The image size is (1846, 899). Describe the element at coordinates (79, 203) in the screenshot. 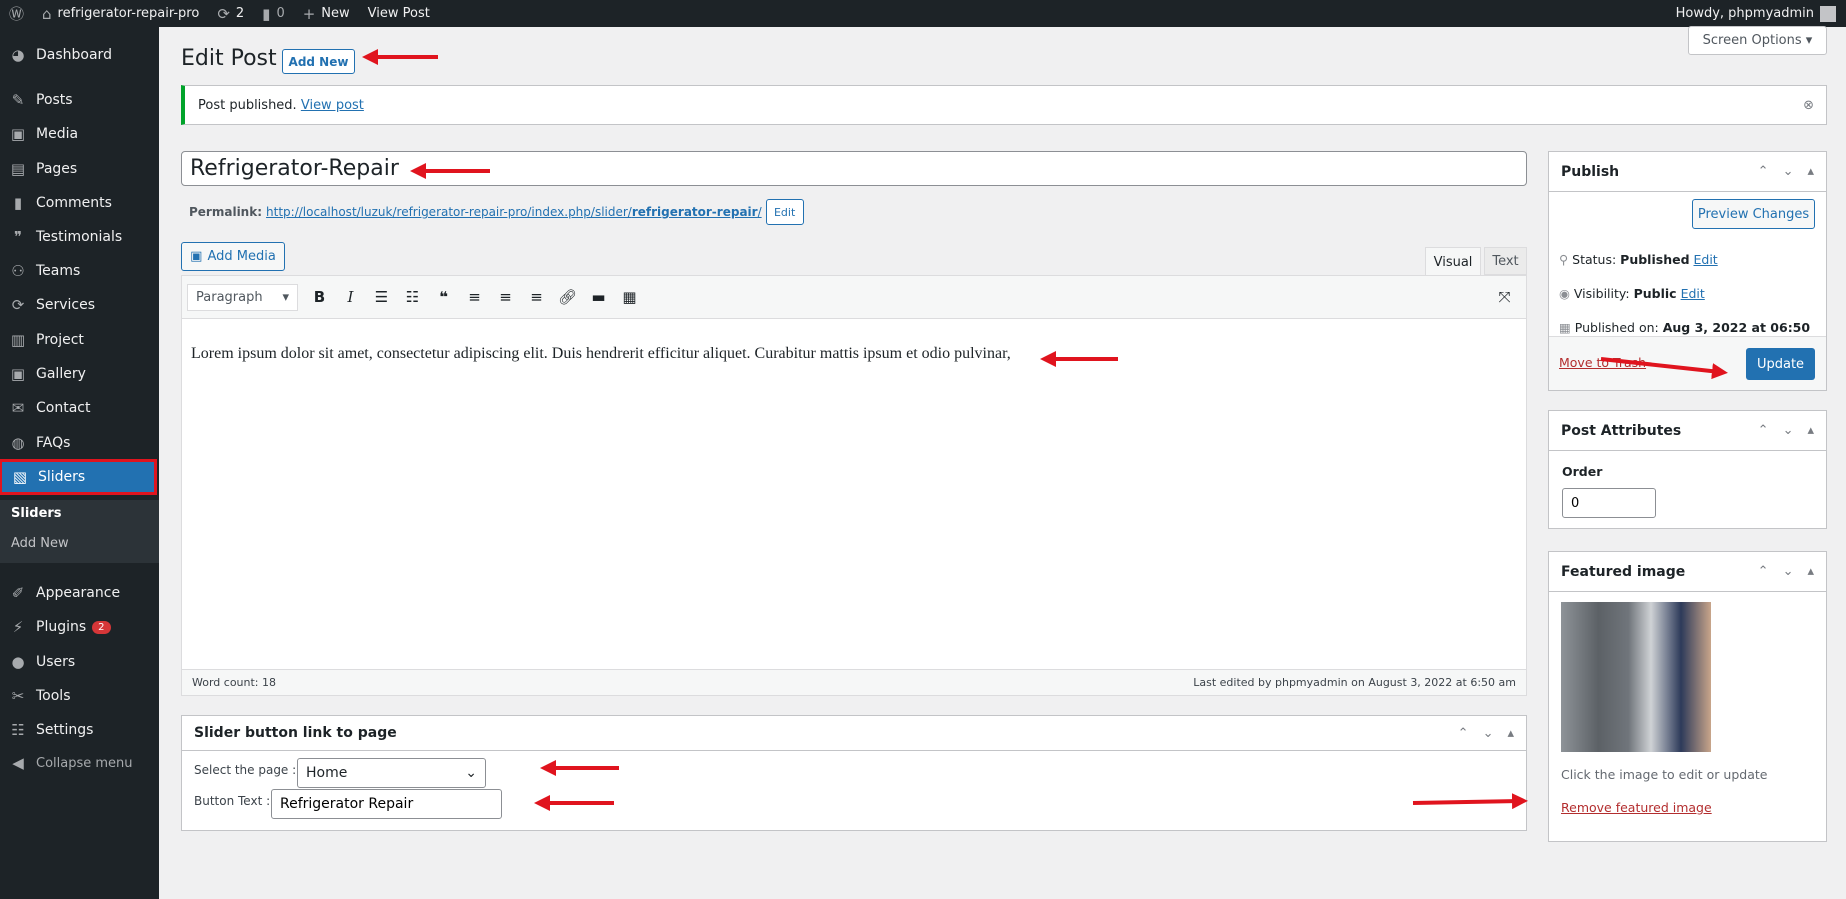

I see `sidebar-item-comments: ▮ Comments` at that location.